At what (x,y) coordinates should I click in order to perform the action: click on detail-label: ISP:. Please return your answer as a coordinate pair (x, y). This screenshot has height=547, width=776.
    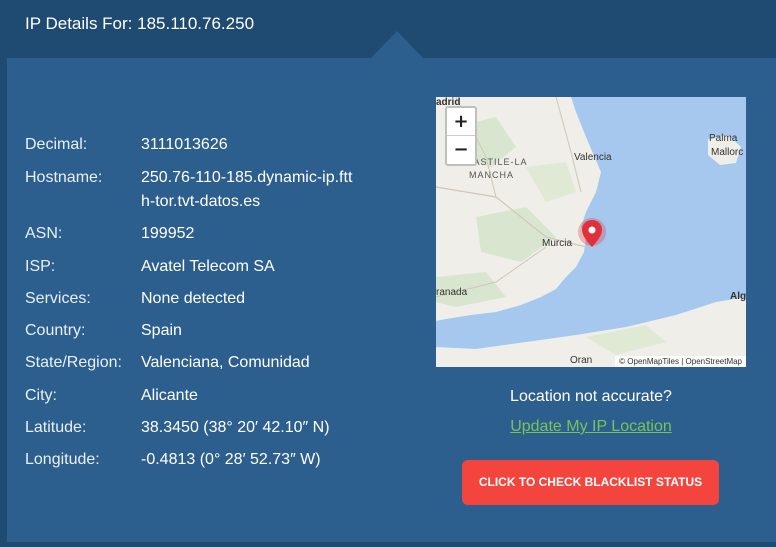
    Looking at the image, I should click on (40, 266).